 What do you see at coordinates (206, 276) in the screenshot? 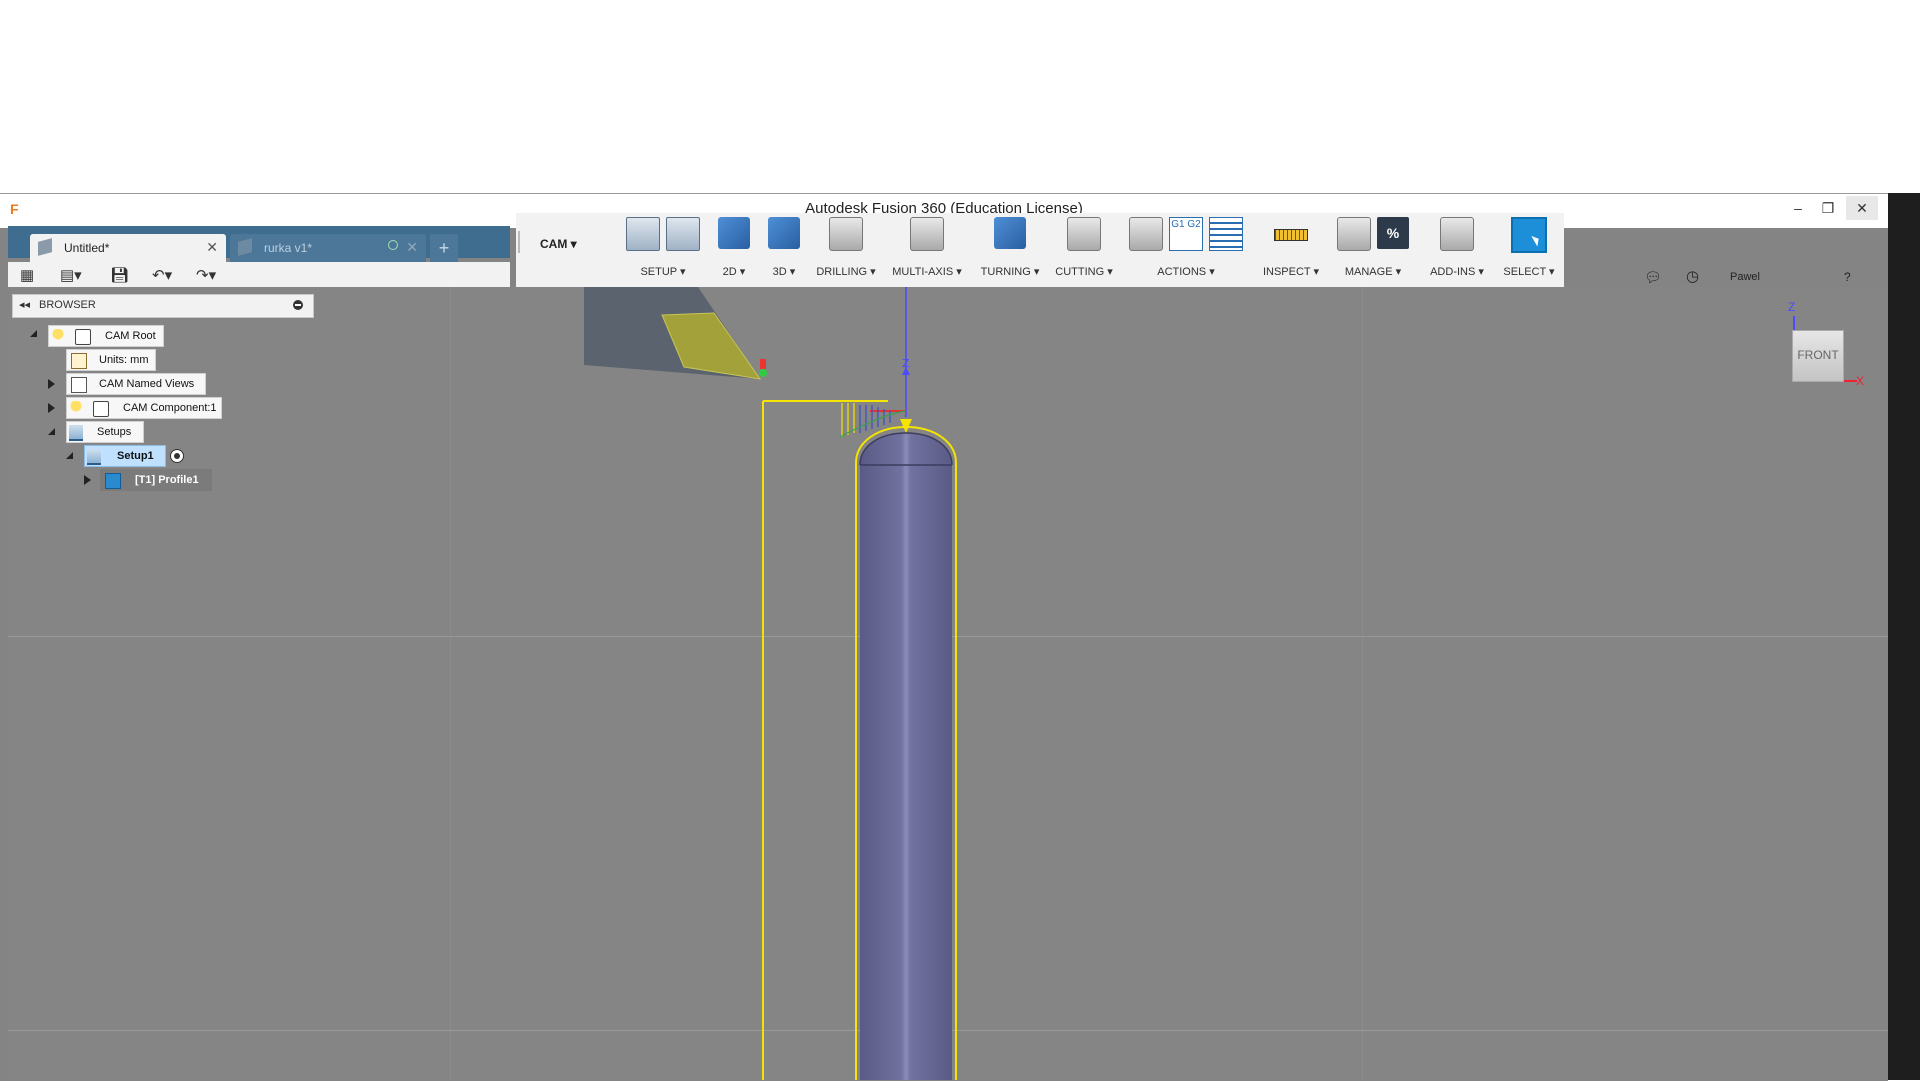
I see `redo-icon: ↷▾` at bounding box center [206, 276].